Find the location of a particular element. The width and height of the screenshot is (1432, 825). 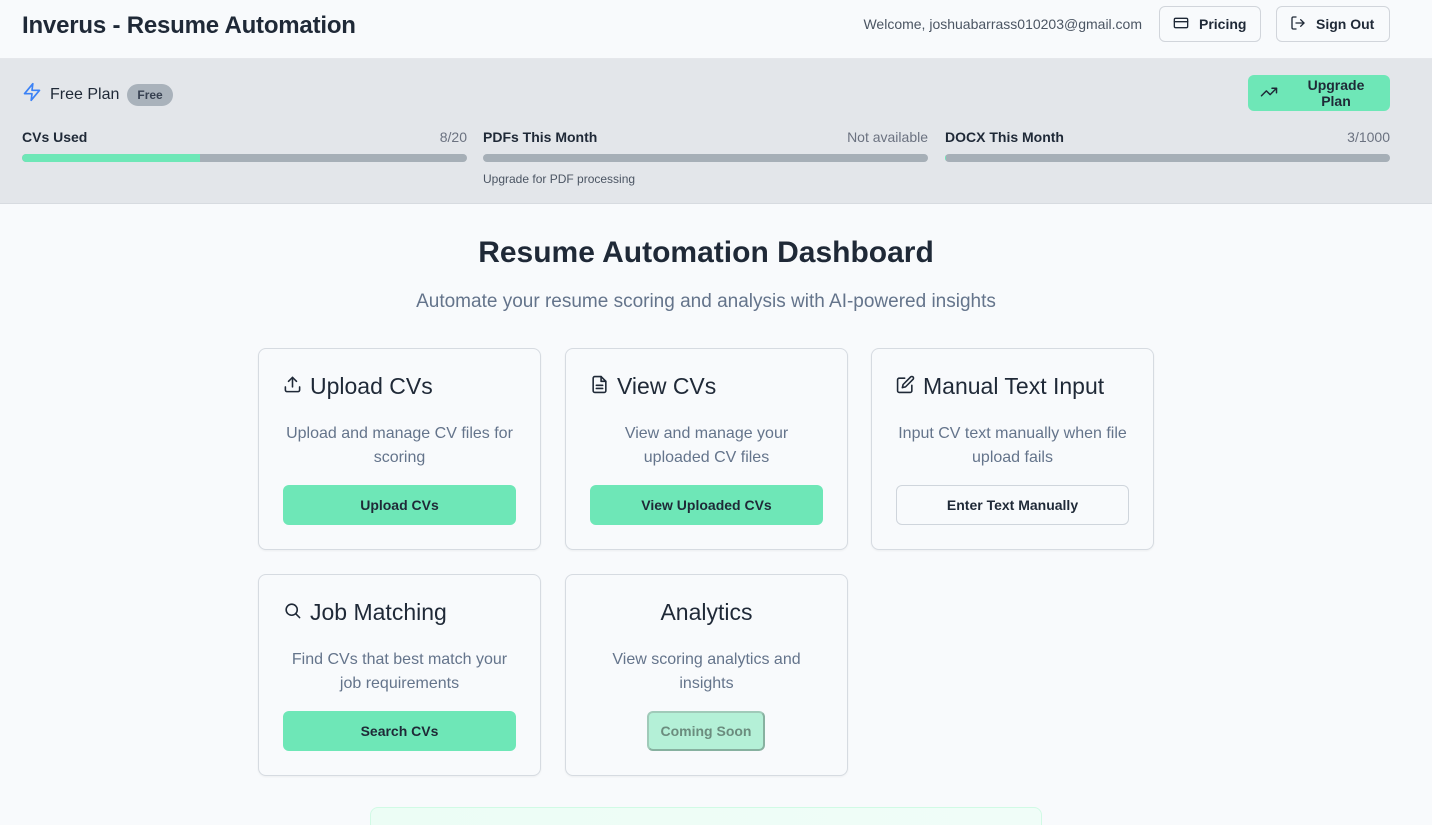

card-title: Upload CVs is located at coordinates (358, 386).